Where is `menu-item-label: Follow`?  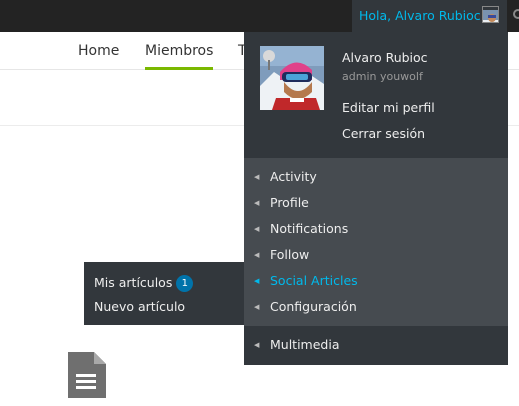 menu-item-label: Follow is located at coordinates (290, 254).